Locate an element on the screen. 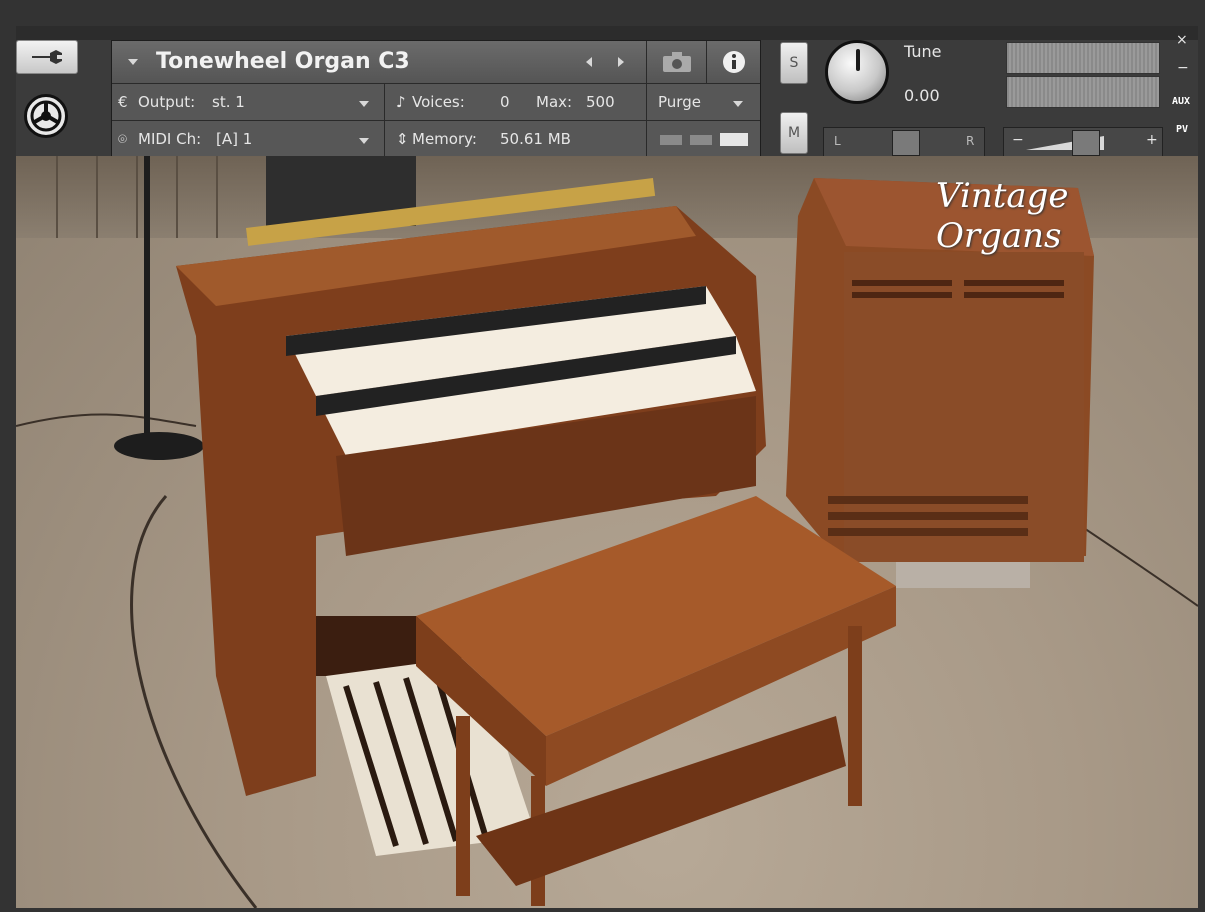 The width and height of the screenshot is (1205, 912). chevron-right-icon is located at coordinates (621, 62).